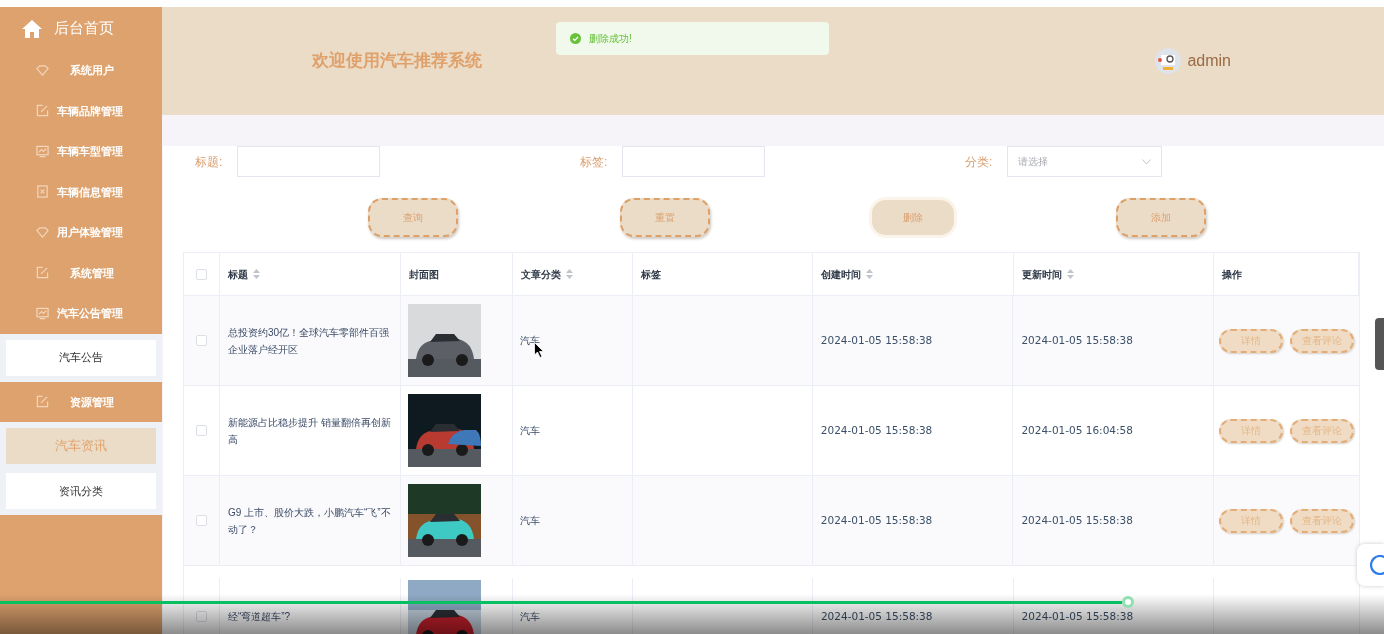 This screenshot has width=1384, height=634. What do you see at coordinates (979, 162) in the screenshot?
I see `filter-label: 分类:` at bounding box center [979, 162].